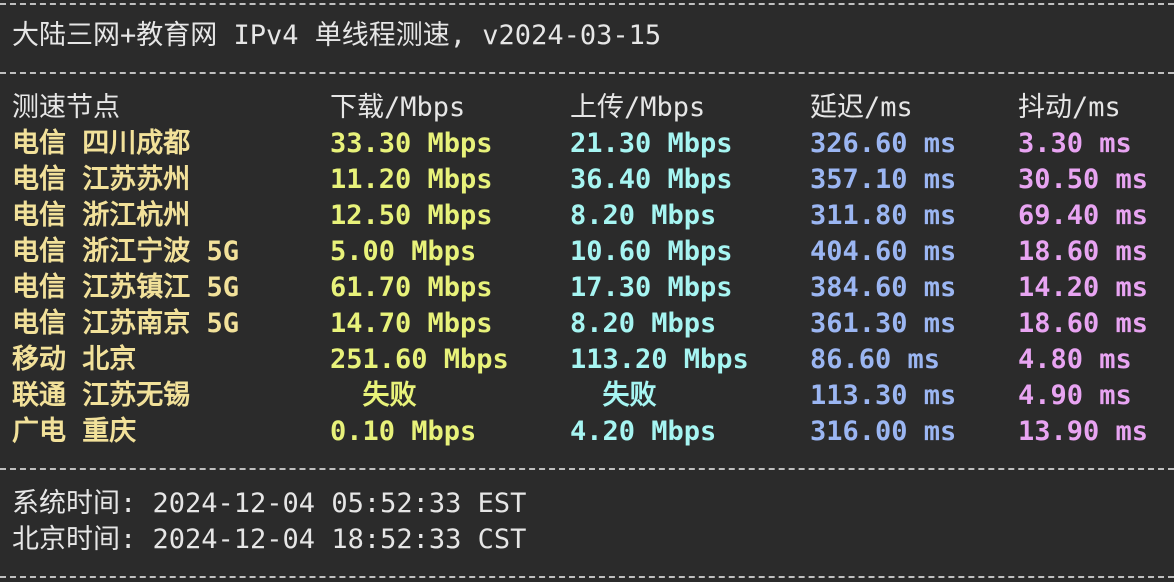 The image size is (1174, 582). I want to click on download-speed: 5.00 Mbps, so click(403, 251).